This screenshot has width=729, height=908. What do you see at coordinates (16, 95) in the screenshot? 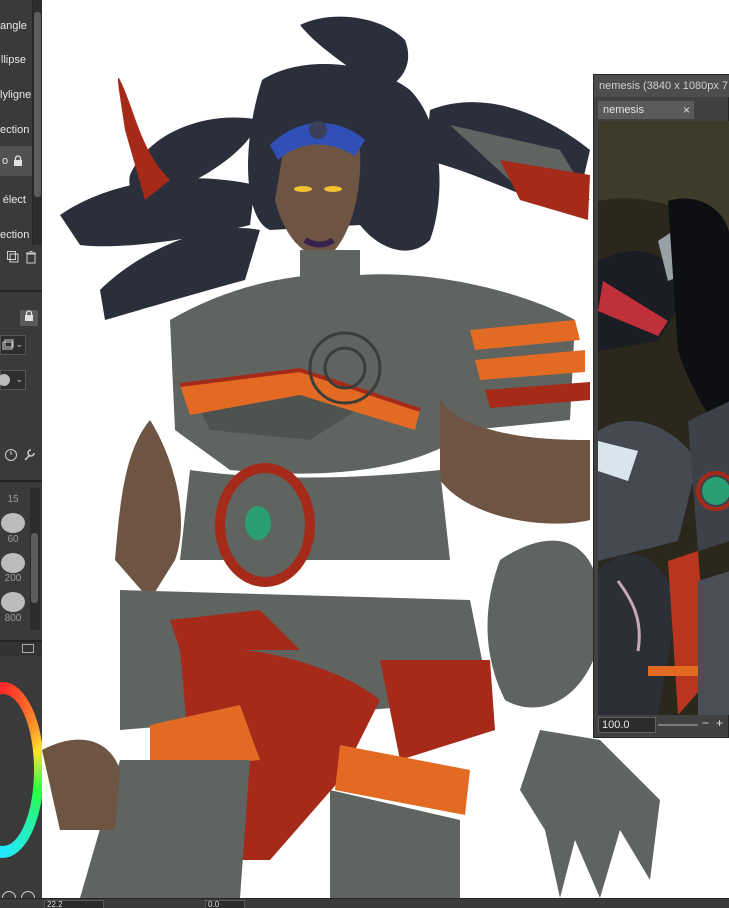
I see `tool-polyline: lyligne` at bounding box center [16, 95].